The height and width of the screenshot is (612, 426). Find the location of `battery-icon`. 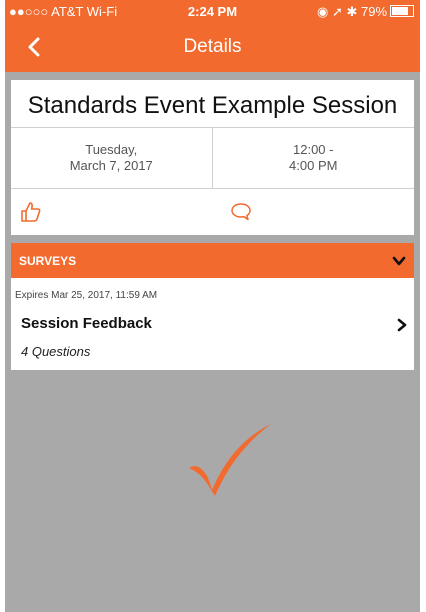

battery-icon is located at coordinates (402, 11).